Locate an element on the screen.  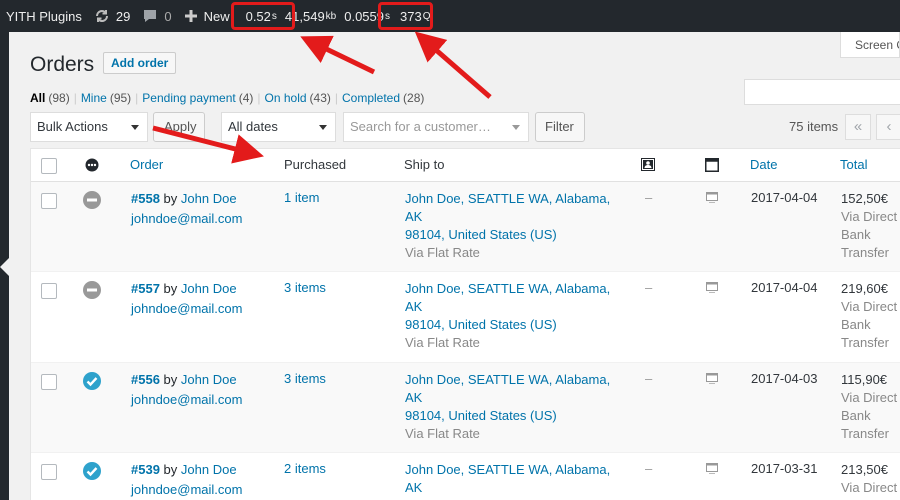
new-label: New is located at coordinates (216, 16).